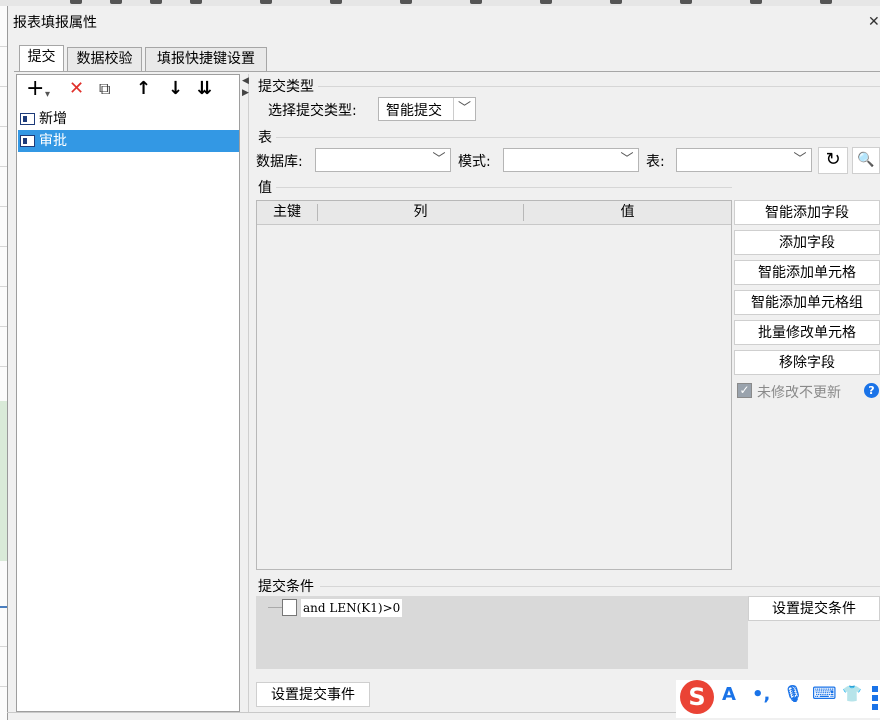  What do you see at coordinates (874, 22) in the screenshot?
I see `close-icon: ✕` at bounding box center [874, 22].